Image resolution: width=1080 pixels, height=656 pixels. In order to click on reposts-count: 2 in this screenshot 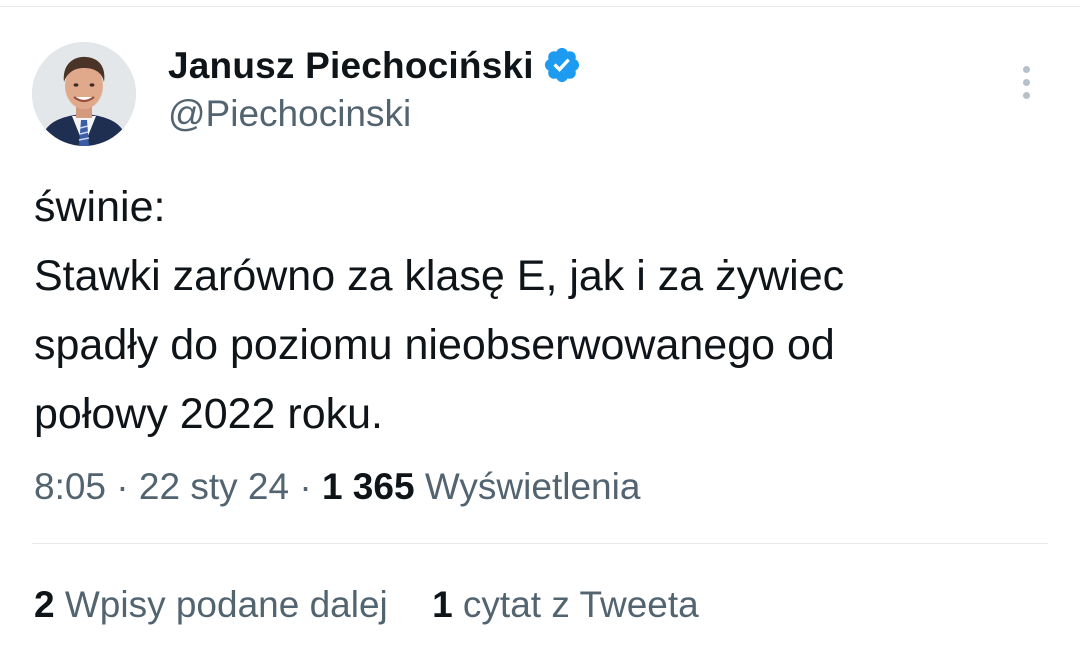, I will do `click(44, 604)`.